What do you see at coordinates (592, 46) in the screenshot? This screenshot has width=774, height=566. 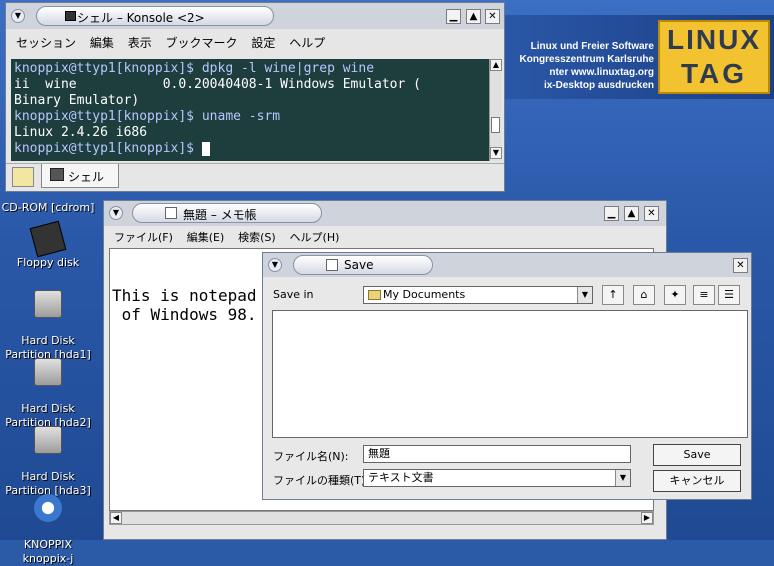 I see `banner-line: Linux und Freier Software` at bounding box center [592, 46].